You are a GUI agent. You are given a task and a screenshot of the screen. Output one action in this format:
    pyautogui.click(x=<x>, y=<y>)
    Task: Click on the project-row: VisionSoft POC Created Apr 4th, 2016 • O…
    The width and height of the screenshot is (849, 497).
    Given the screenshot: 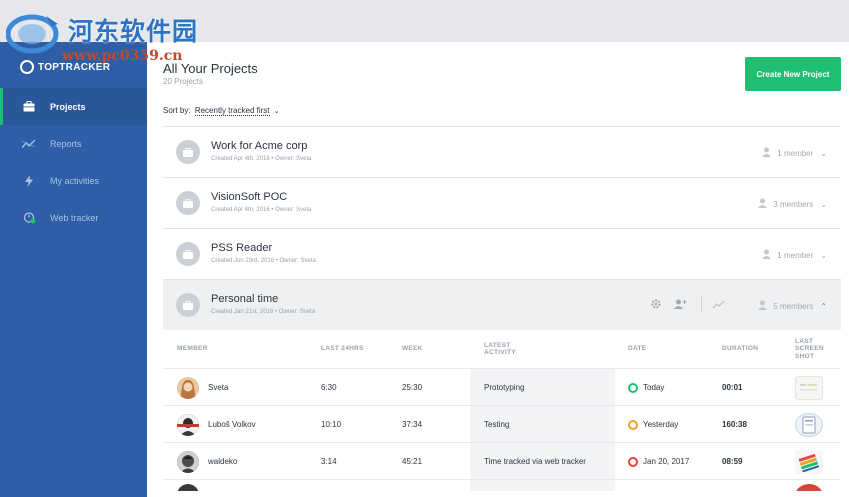 What is the action you would take?
    pyautogui.click(x=502, y=202)
    